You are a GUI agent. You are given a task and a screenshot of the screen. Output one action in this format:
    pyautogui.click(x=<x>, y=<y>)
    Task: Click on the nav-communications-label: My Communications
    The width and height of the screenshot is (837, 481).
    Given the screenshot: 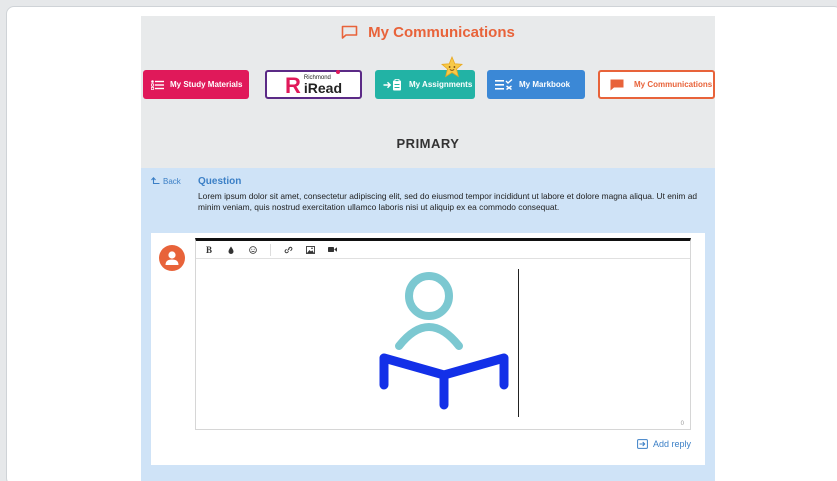 What is the action you would take?
    pyautogui.click(x=673, y=84)
    